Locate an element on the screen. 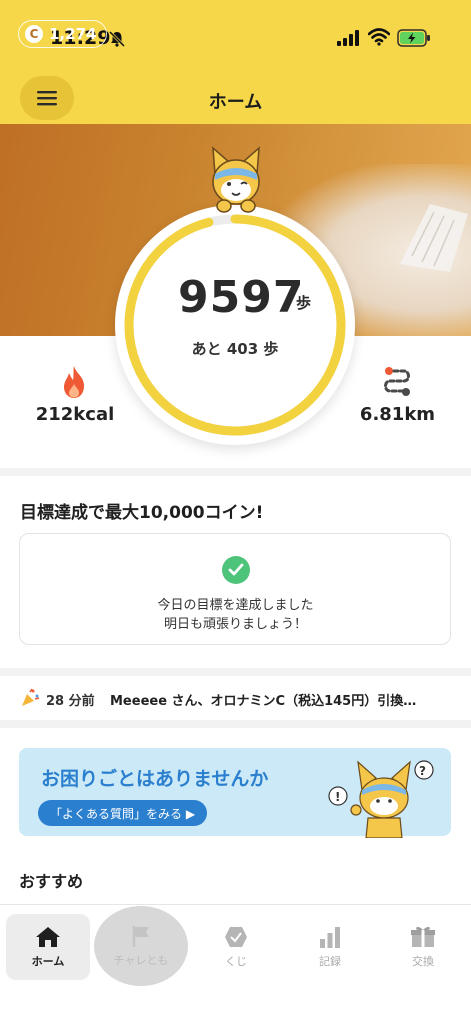  signal-icon is located at coordinates (348, 38).